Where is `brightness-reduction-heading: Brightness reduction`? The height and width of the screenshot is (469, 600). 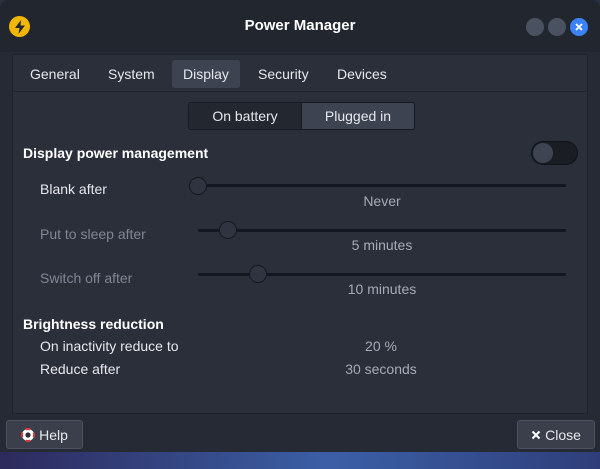
brightness-reduction-heading: Brightness reduction is located at coordinates (93, 324).